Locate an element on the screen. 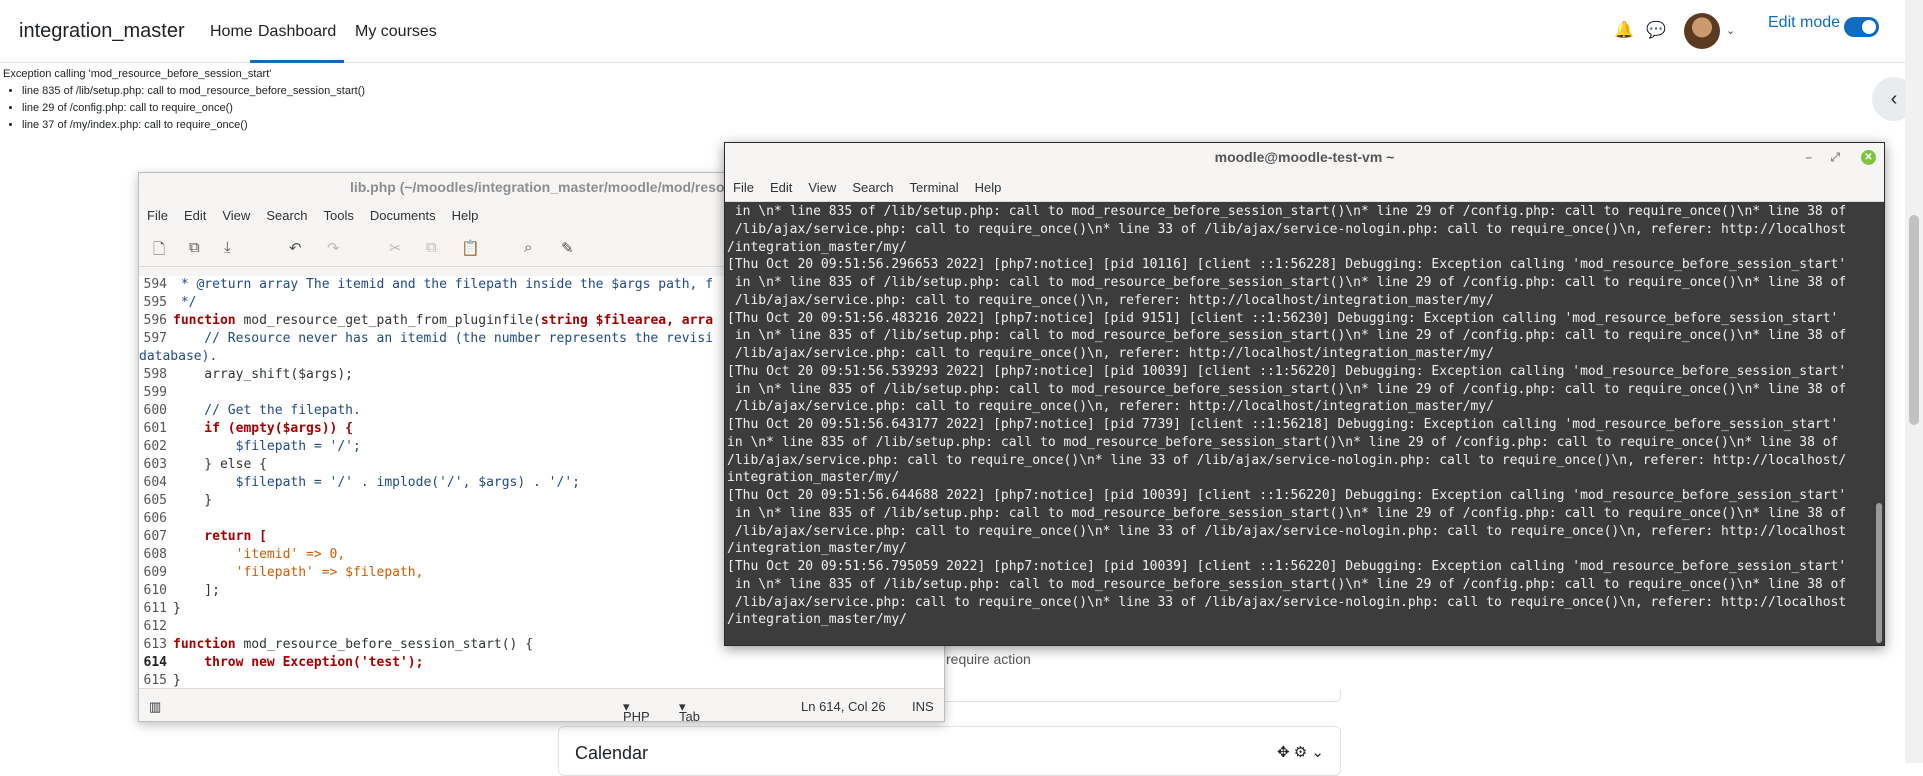  line-number: 611 is located at coordinates (155, 608).